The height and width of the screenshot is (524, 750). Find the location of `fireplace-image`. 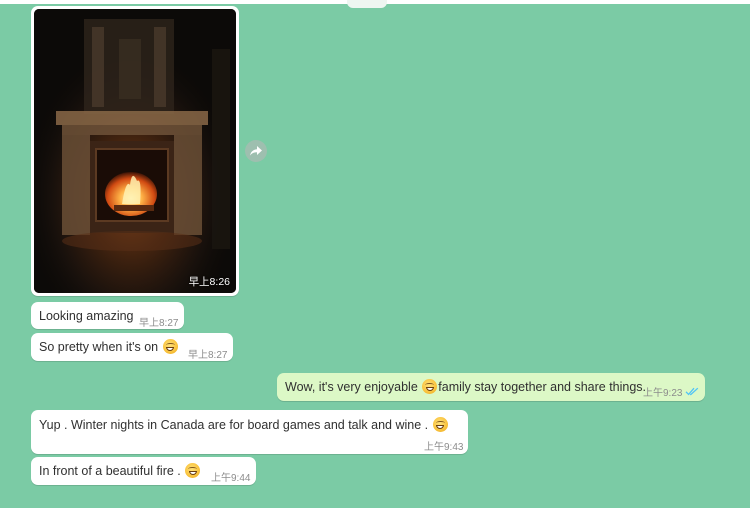

fireplace-image is located at coordinates (135, 151).